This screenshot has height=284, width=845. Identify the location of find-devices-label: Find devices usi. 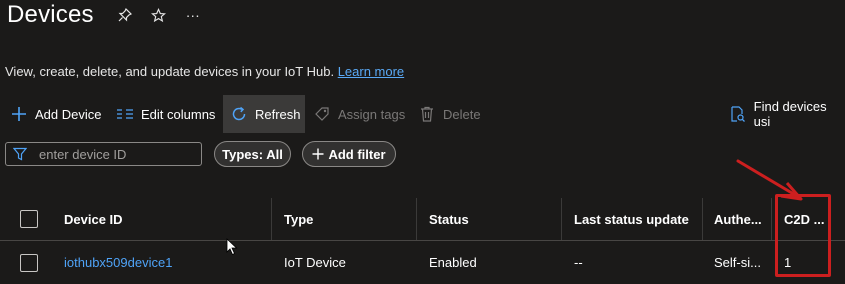
(790, 114).